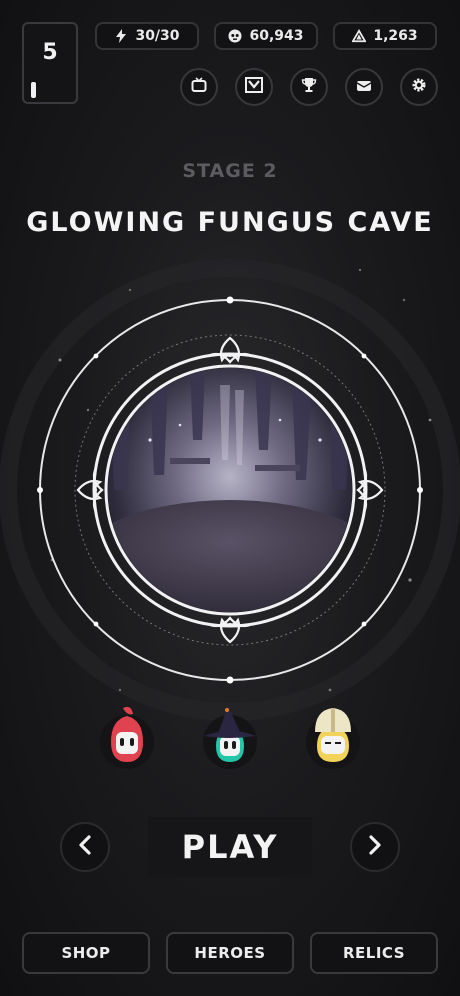 This screenshot has height=996, width=460. Describe the element at coordinates (395, 36) in the screenshot. I see `gem-value: 1,263` at that location.